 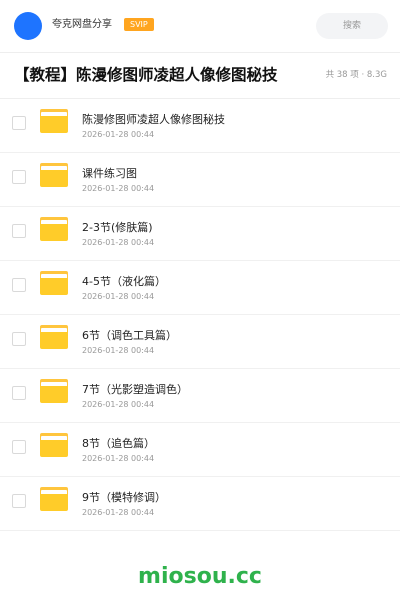 What do you see at coordinates (200, 288) in the screenshot?
I see `file-row: 4-5节（液化篇） 2026-01-28 00:44` at bounding box center [200, 288].